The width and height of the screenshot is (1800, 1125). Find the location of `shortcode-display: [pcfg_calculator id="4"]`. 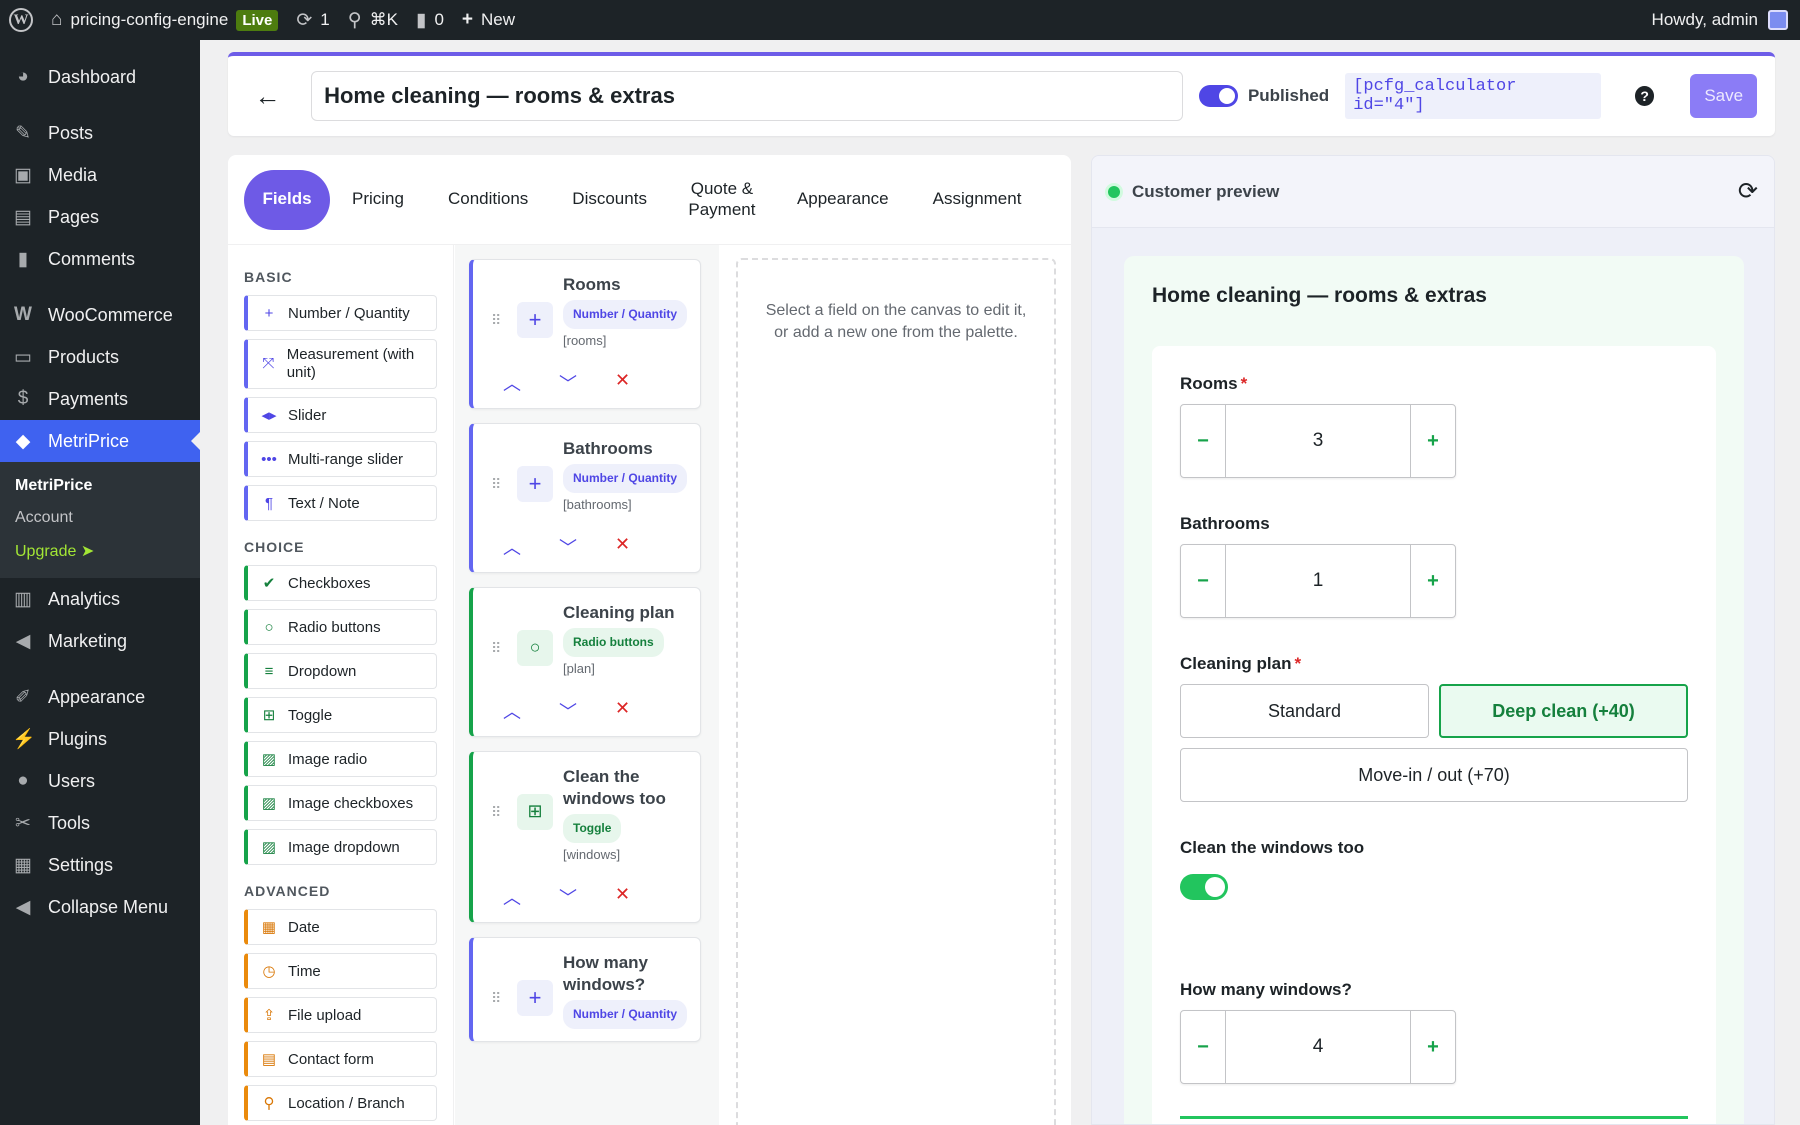

shortcode-display: [pcfg_calculator id="4"] is located at coordinates (1473, 96).